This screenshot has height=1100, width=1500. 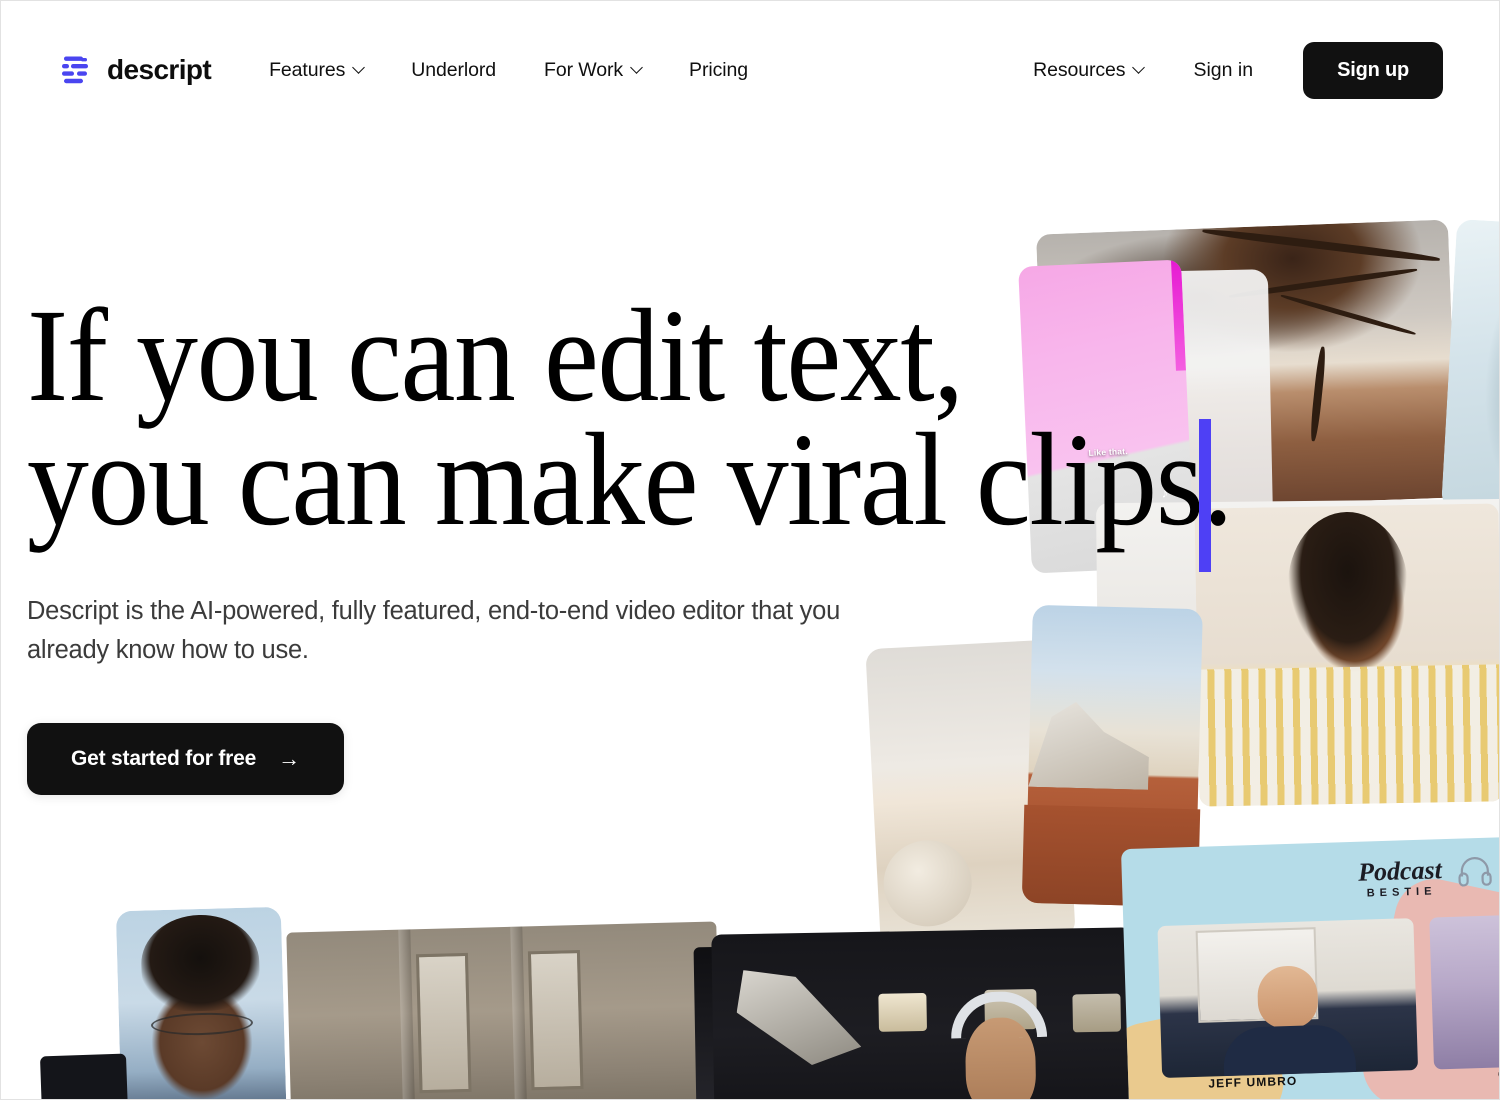 What do you see at coordinates (1470, 368) in the screenshot?
I see `snowy-tree-clip` at bounding box center [1470, 368].